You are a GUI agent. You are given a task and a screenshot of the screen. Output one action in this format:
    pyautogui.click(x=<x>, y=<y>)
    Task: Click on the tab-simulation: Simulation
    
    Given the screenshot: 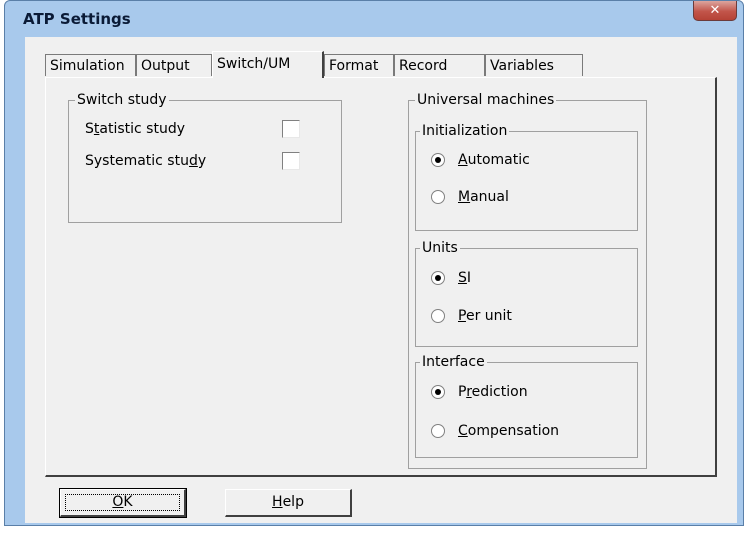 What is the action you would take?
    pyautogui.click(x=90, y=65)
    